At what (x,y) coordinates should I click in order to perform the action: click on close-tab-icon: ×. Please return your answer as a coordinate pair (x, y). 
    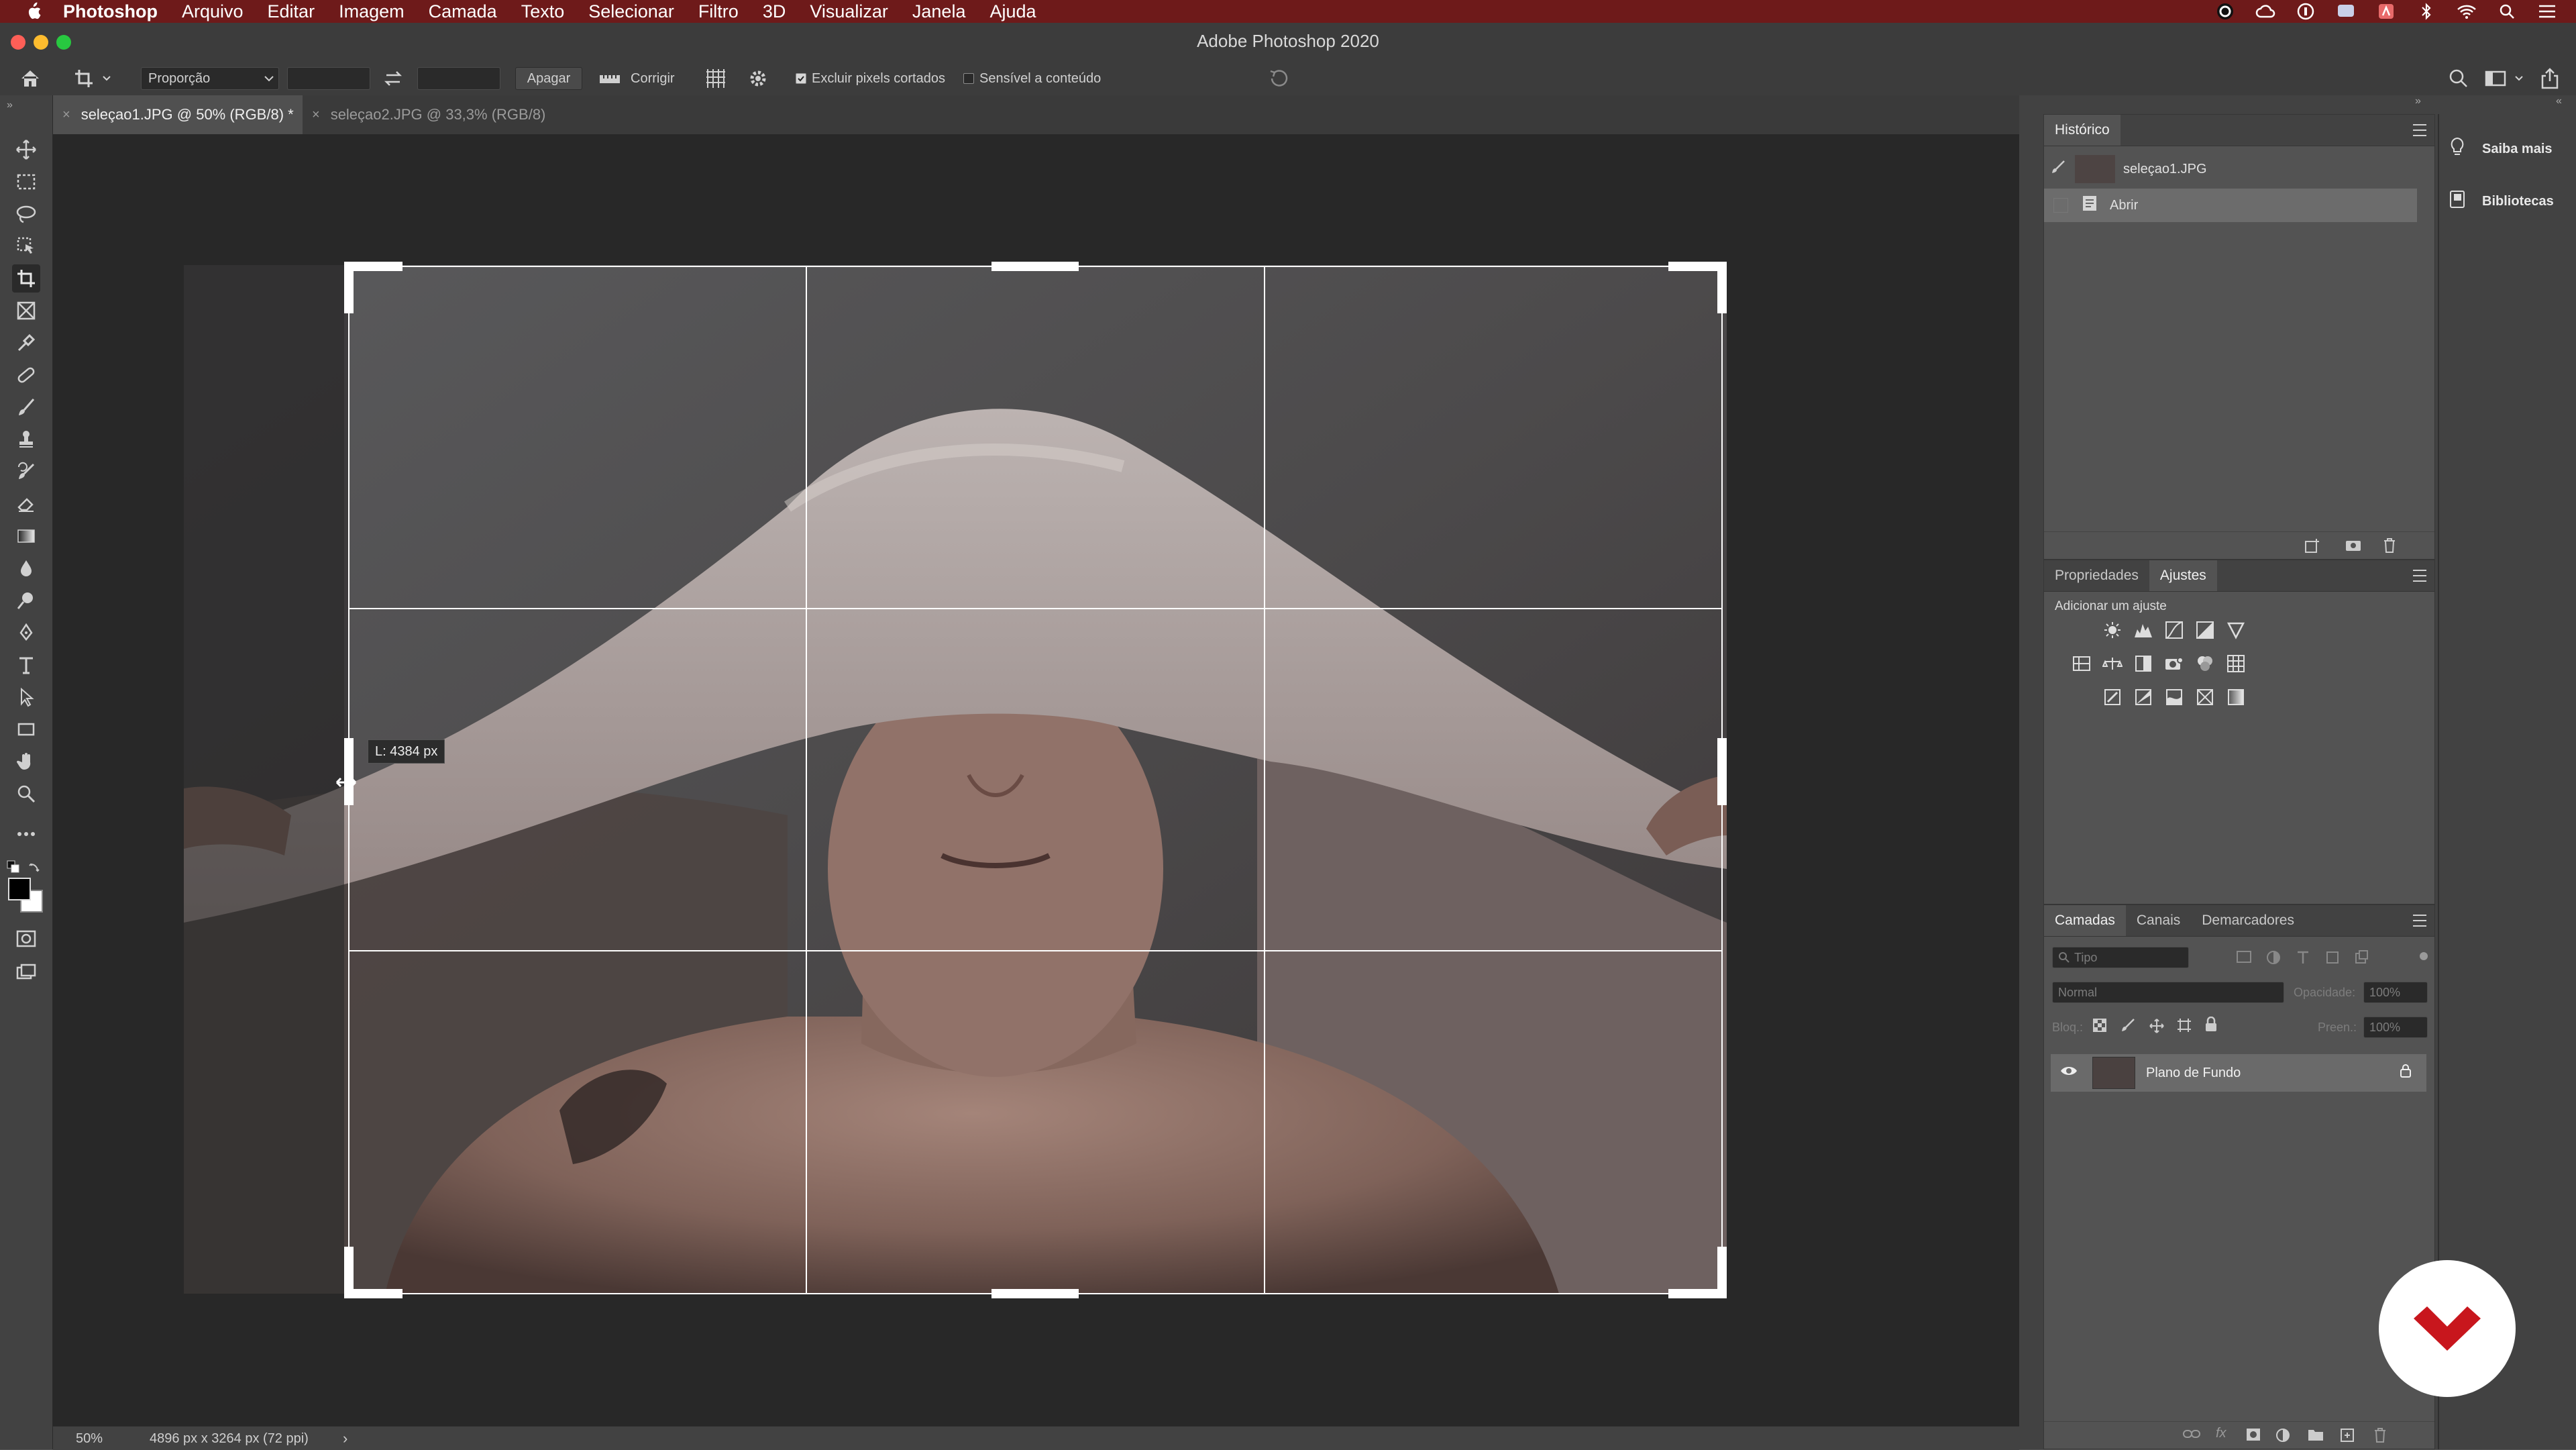
    Looking at the image, I should click on (316, 115).